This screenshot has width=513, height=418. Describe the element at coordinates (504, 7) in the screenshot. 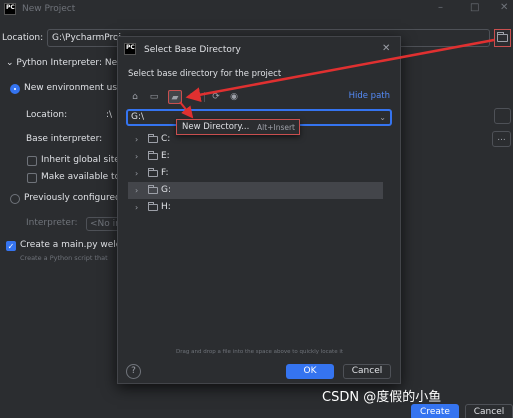

I see `close-window-button: ✕` at that location.